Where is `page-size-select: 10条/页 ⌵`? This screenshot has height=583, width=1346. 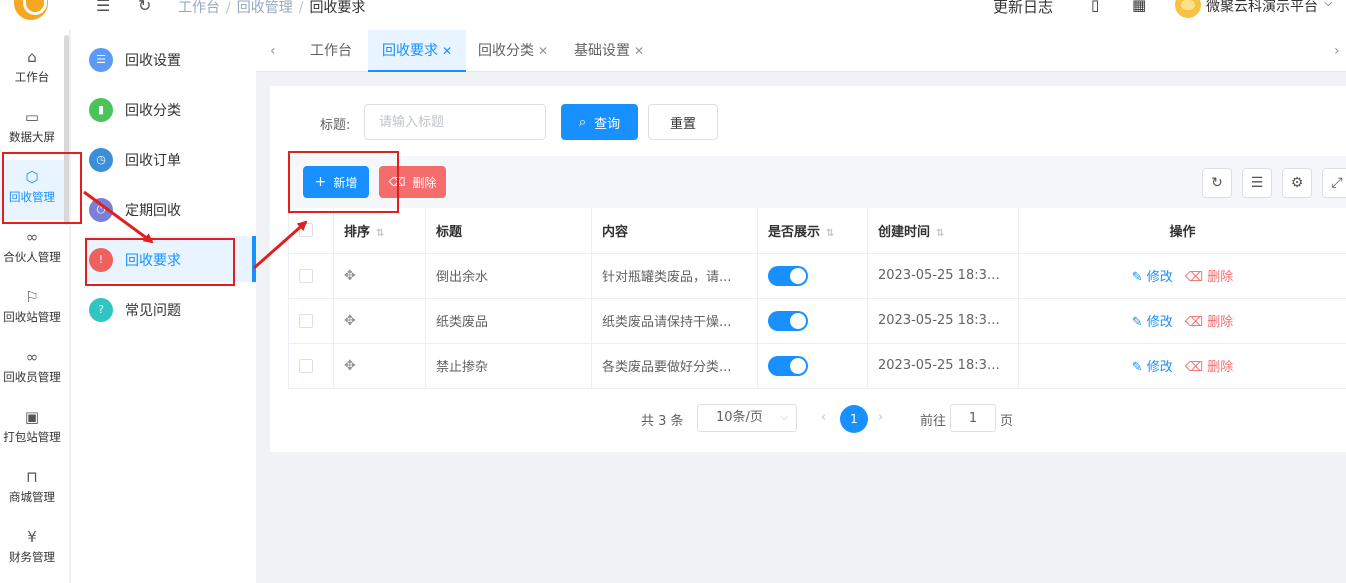
page-size-select: 10条/页 ⌵ is located at coordinates (747, 418).